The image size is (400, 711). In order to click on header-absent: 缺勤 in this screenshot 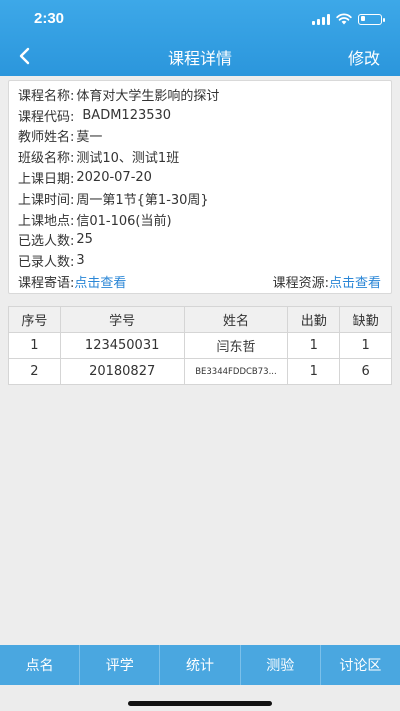, I will do `click(365, 319)`.